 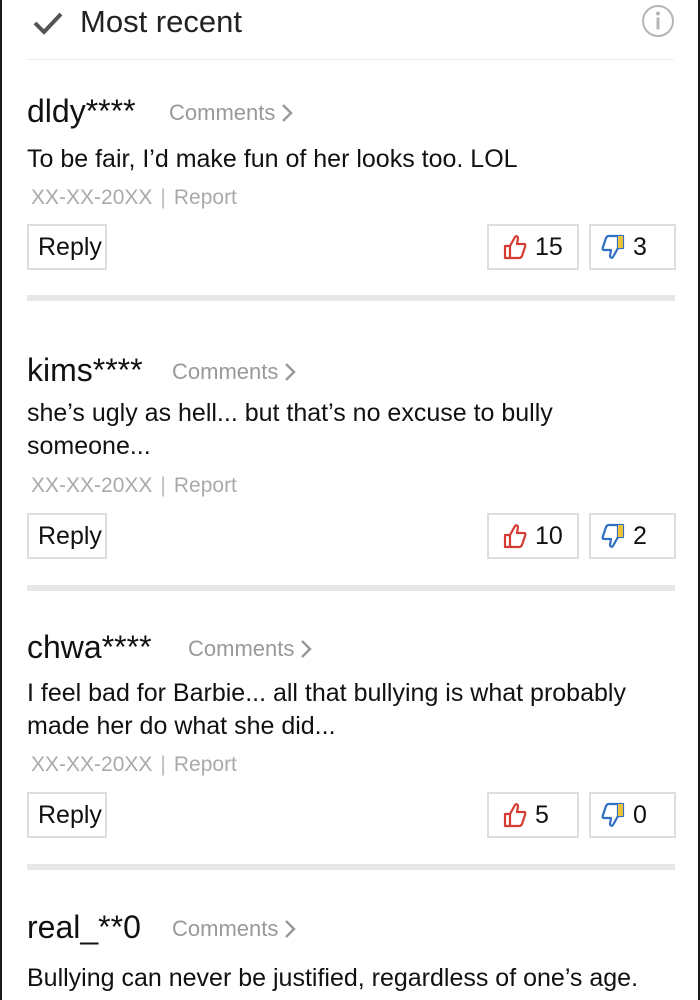 I want to click on comment-username: chwa****, so click(x=89, y=647).